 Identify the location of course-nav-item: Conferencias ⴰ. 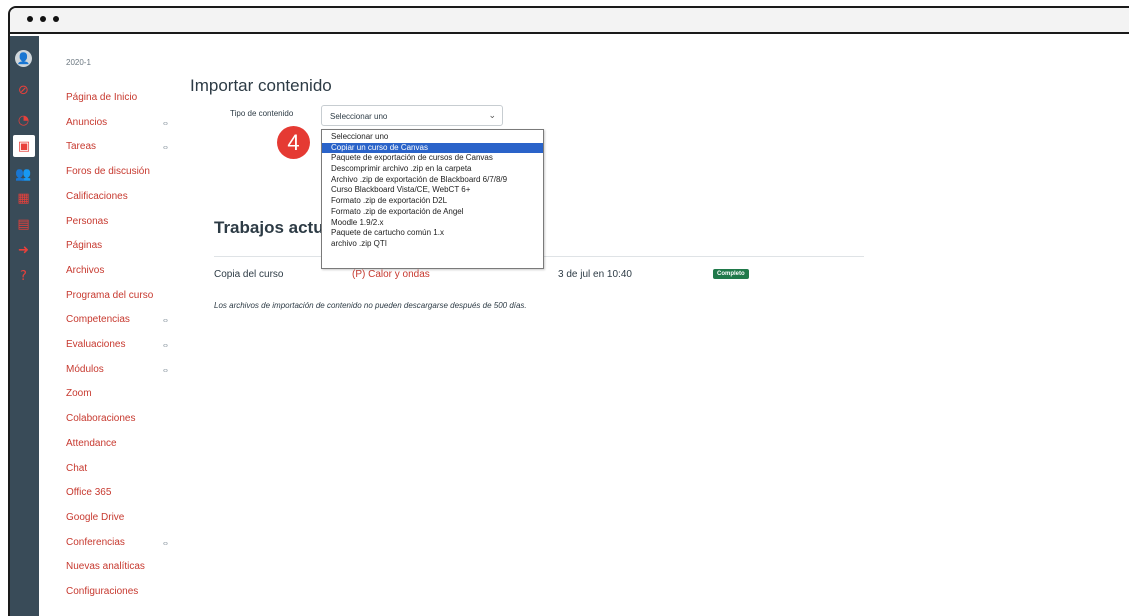
(121, 542).